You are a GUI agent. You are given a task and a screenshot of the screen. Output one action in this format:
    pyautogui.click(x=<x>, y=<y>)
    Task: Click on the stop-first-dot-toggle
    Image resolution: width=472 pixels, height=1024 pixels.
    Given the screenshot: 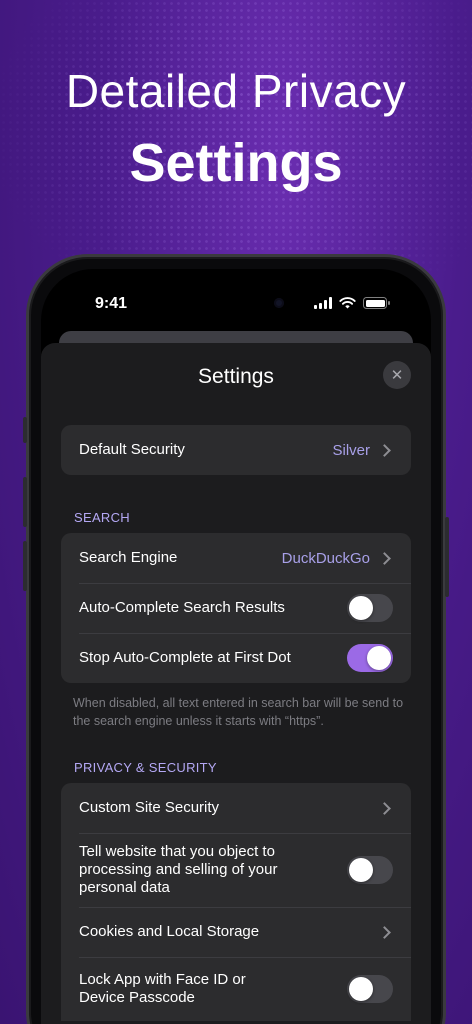 What is the action you would take?
    pyautogui.click(x=370, y=658)
    